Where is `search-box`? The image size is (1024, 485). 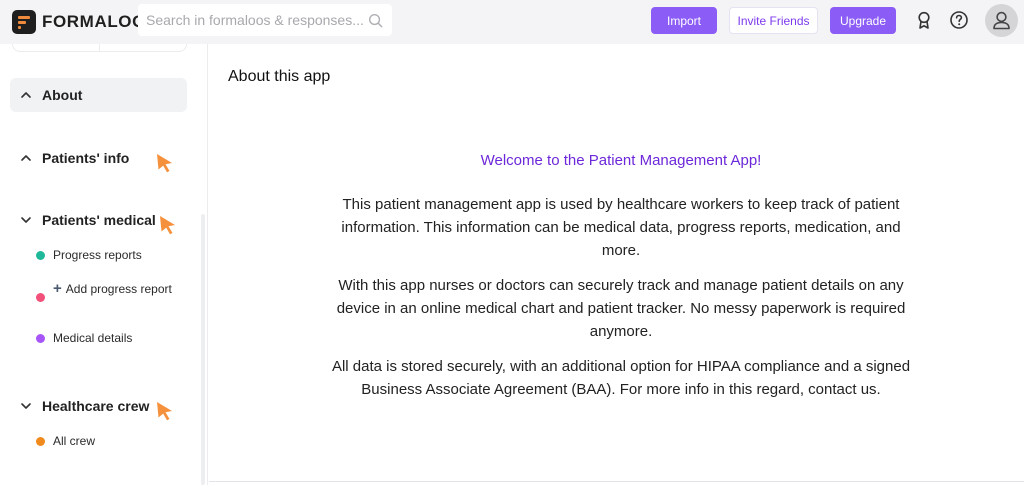 search-box is located at coordinates (265, 20).